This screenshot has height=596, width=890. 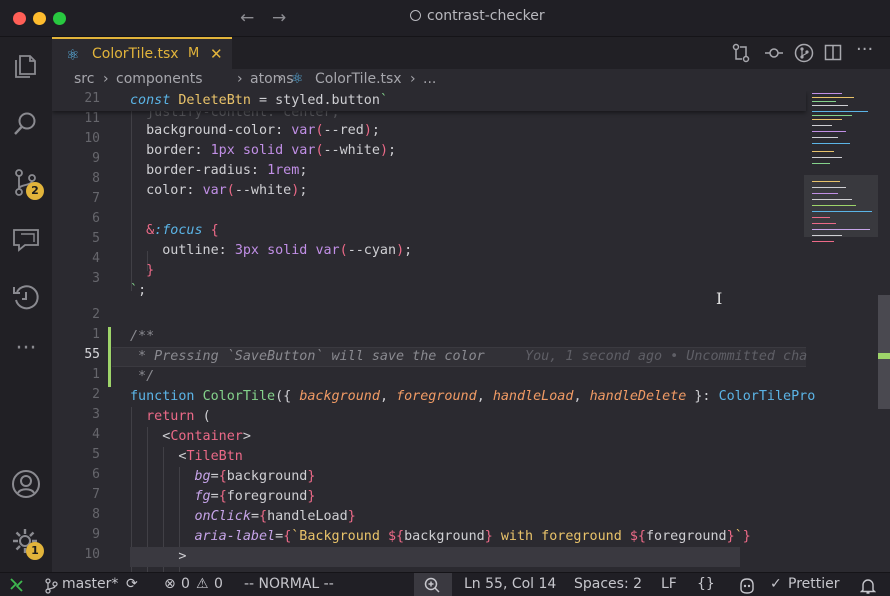 I want to click on mouse-text-cursor: I, so click(x=719, y=298).